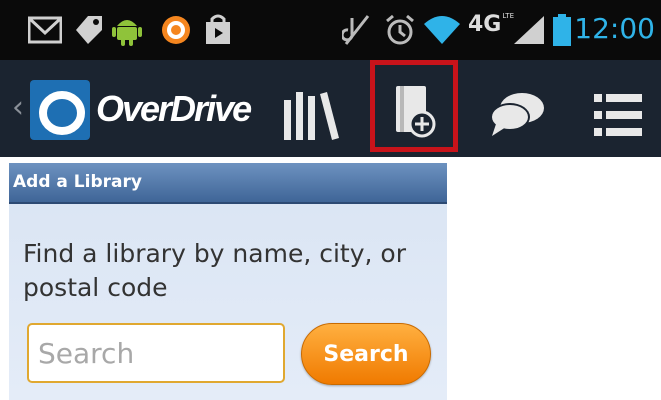 The height and width of the screenshot is (400, 661). I want to click on bookshelf-icon, so click(311, 116).